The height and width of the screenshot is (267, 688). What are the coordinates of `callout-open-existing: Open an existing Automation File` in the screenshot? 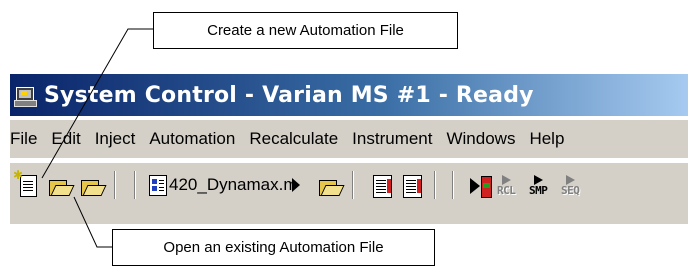 It's located at (273, 247).